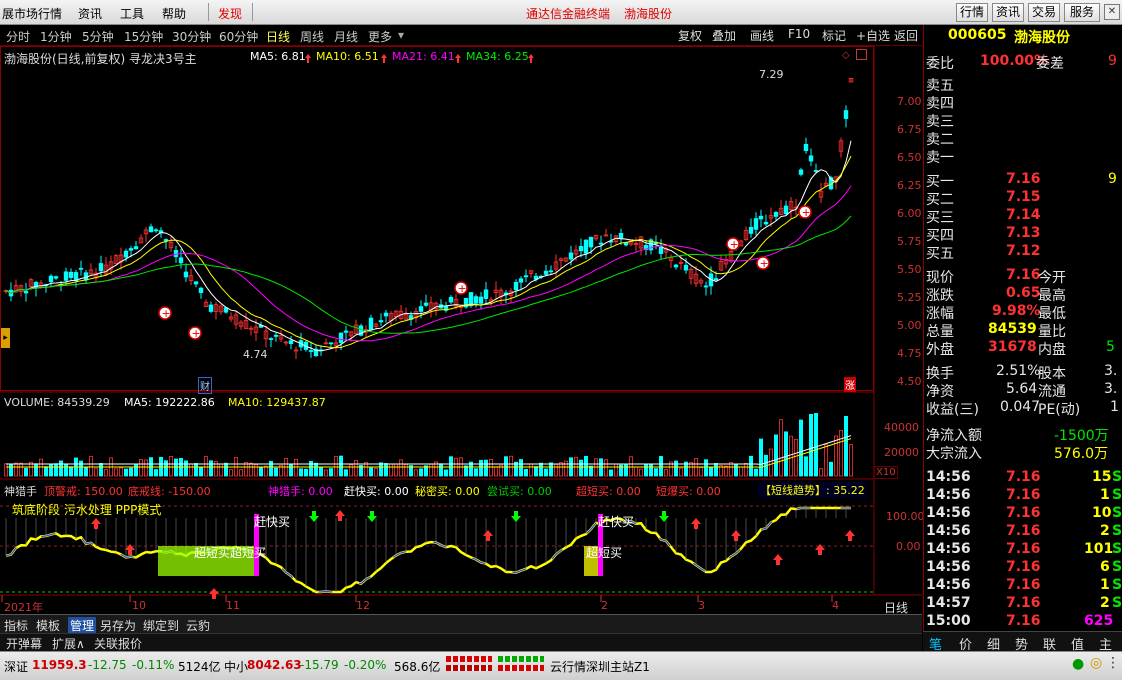 This screenshot has width=1122, height=680. Describe the element at coordinates (233, 605) in the screenshot. I see `x-tick: 11` at that location.